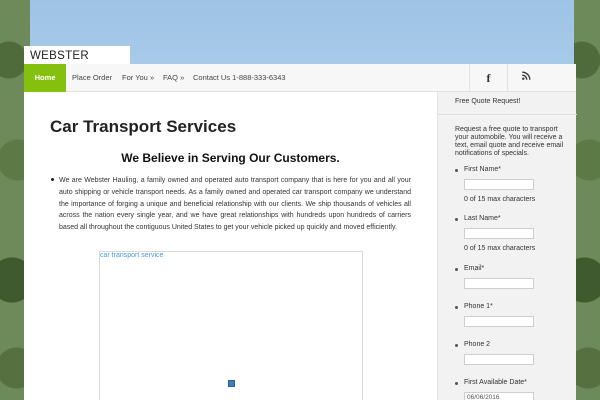  I want to click on broken-image-icon, so click(231, 383).